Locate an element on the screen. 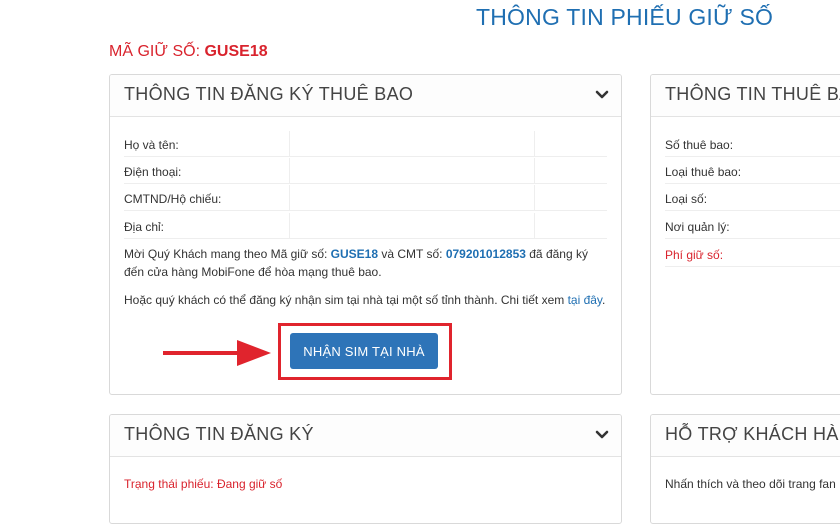 The height and width of the screenshot is (524, 840). panel-header: THÔNG TIN ĐĂNG KÝ is located at coordinates (365, 436).